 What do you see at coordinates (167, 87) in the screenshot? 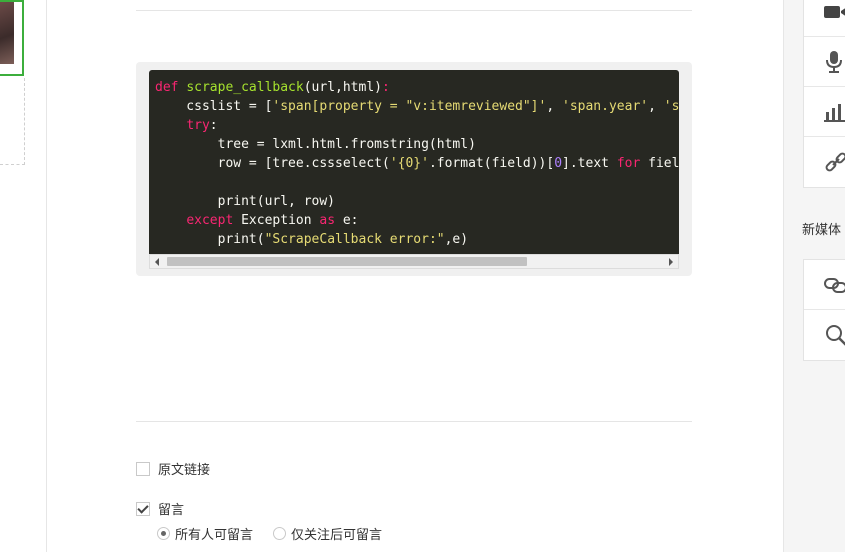
I see `code-token: def` at bounding box center [167, 87].